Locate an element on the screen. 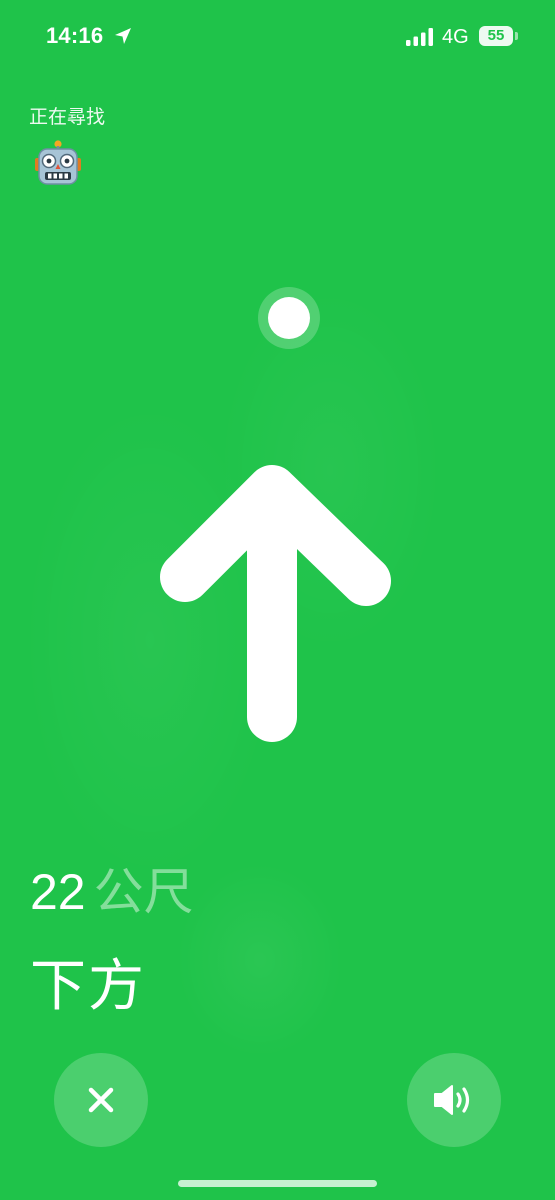 Image resolution: width=555 pixels, height=1200 pixels. network-type: 4G is located at coordinates (455, 37).